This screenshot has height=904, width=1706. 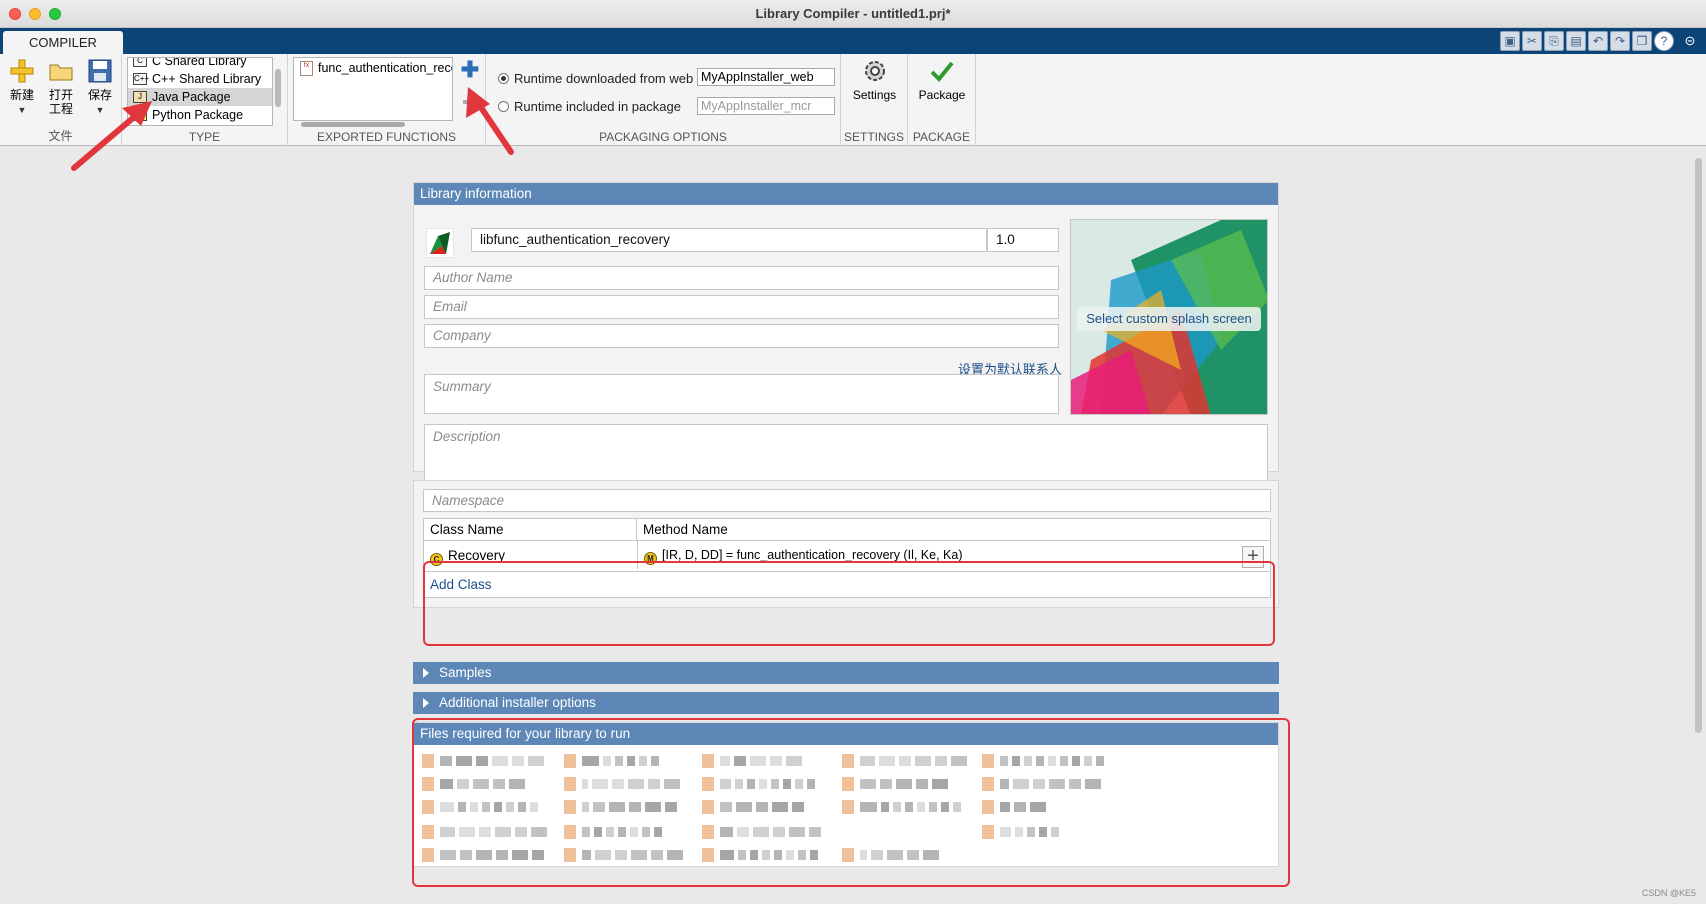 I want to click on author-name-field: Author Name, so click(x=741, y=278).